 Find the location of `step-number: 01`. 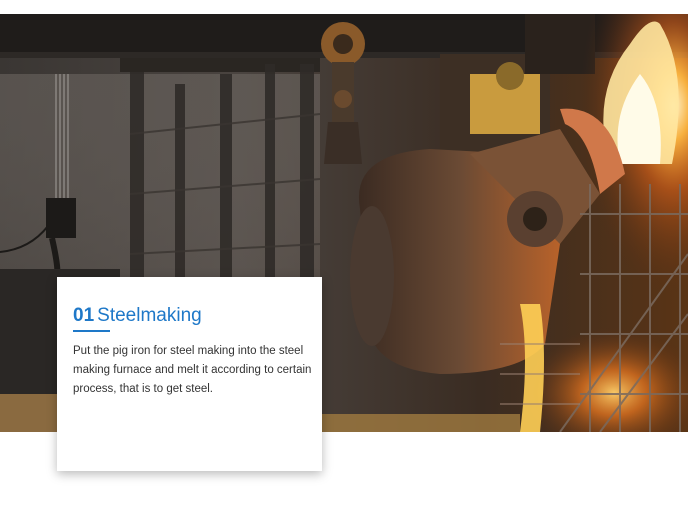

step-number: 01 is located at coordinates (84, 315).